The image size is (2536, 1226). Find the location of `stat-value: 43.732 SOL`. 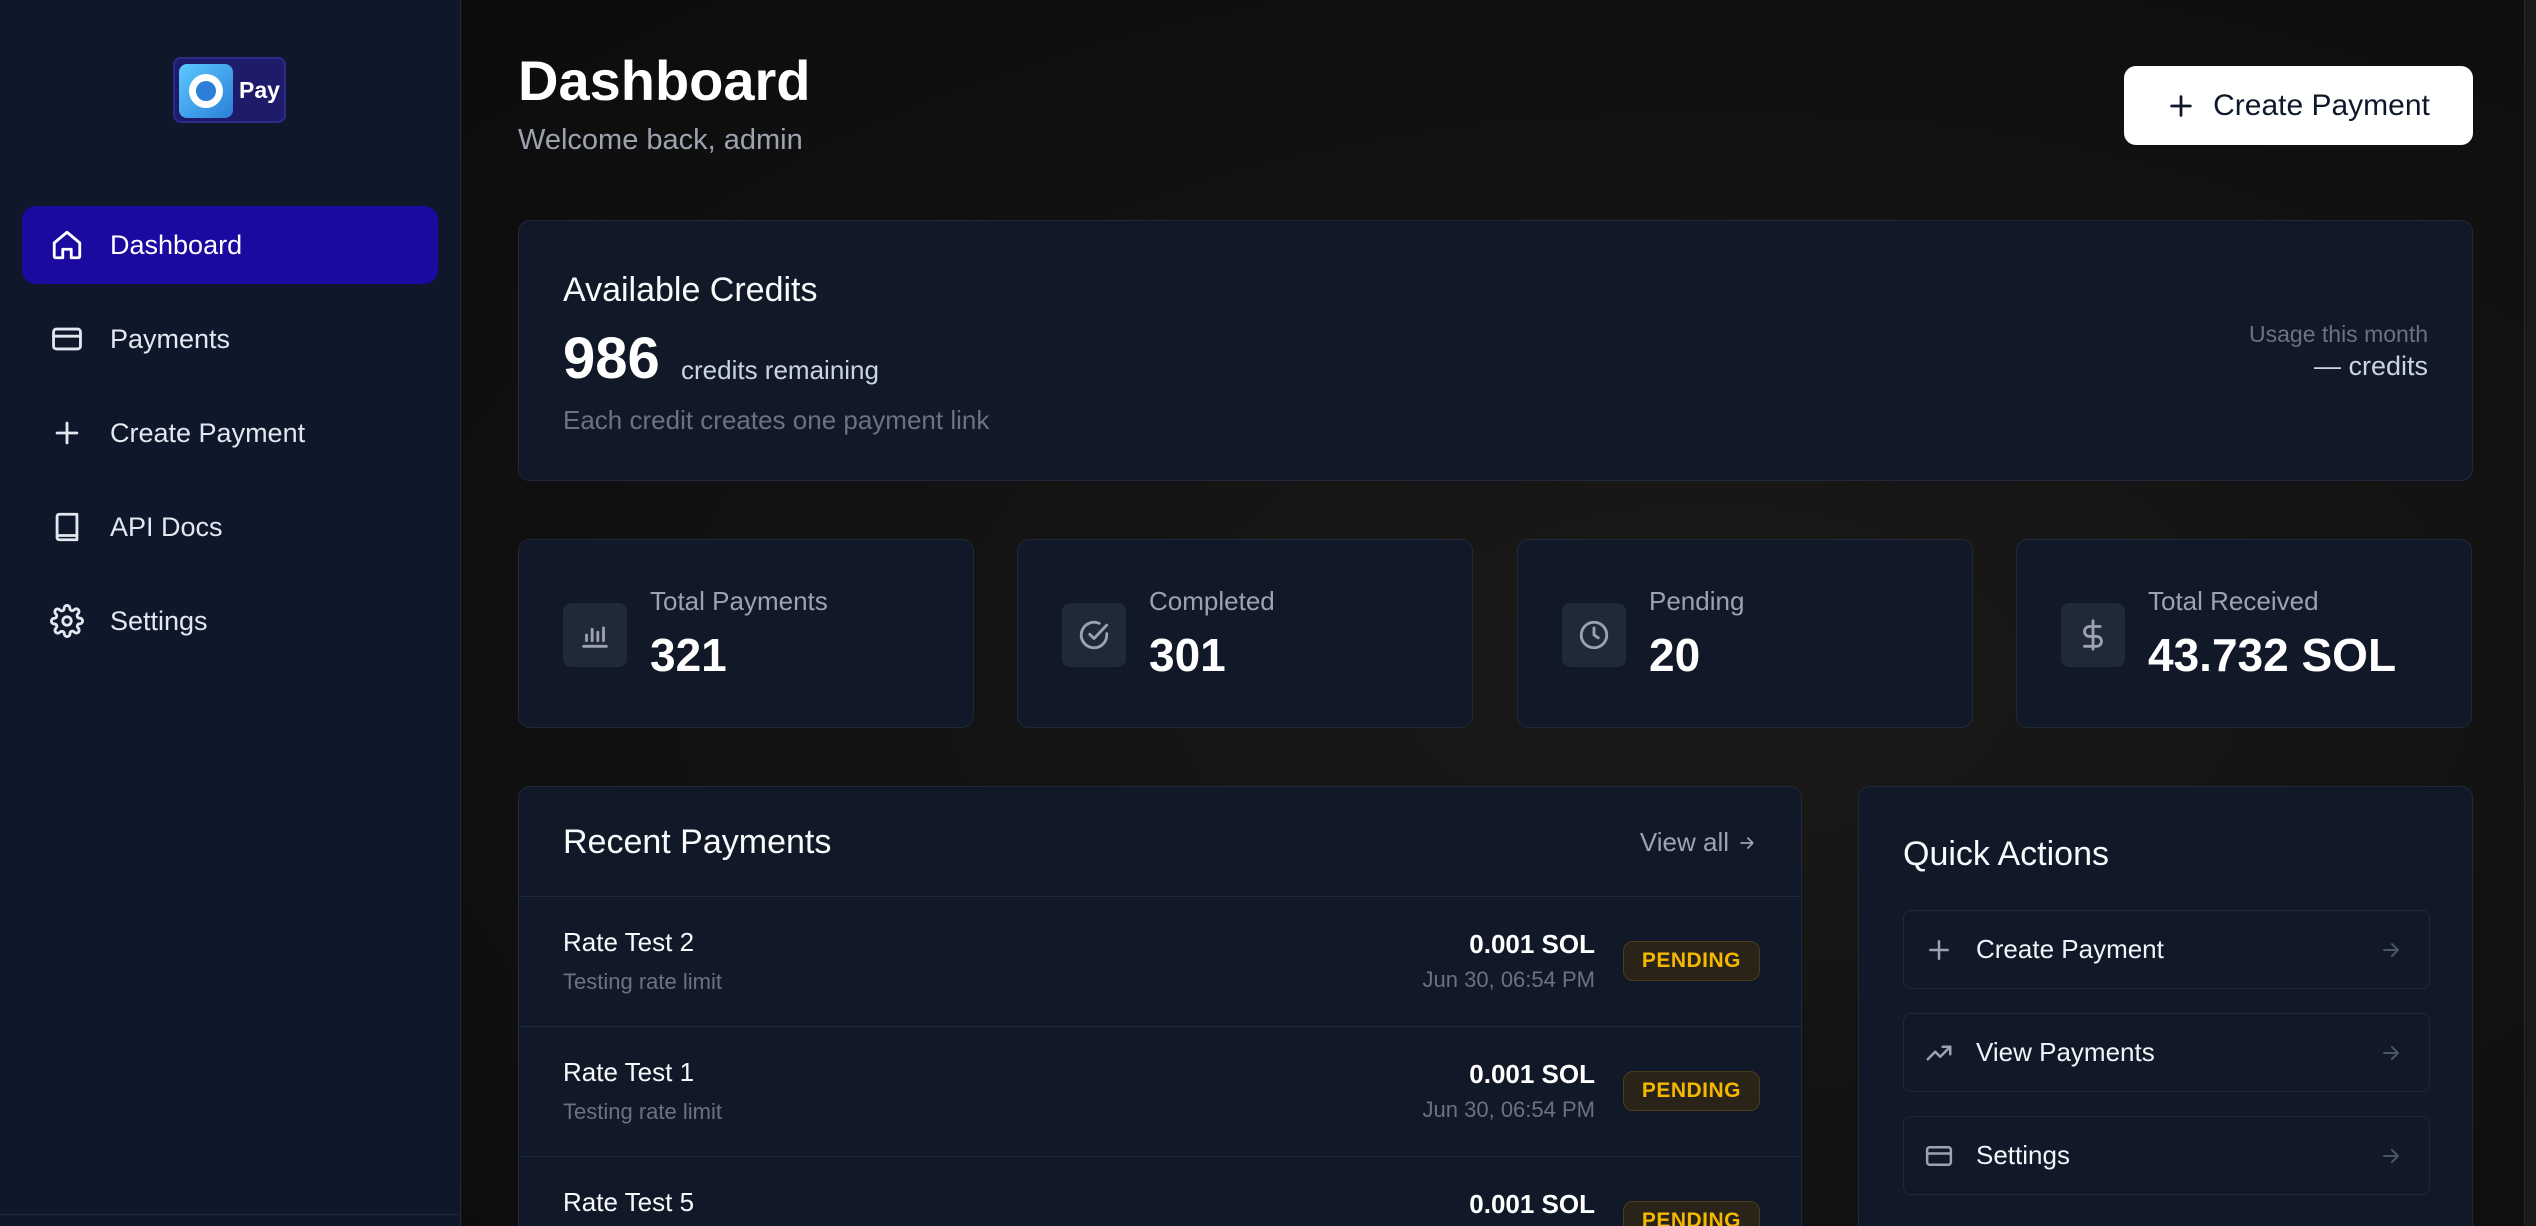

stat-value: 43.732 SOL is located at coordinates (2272, 655).